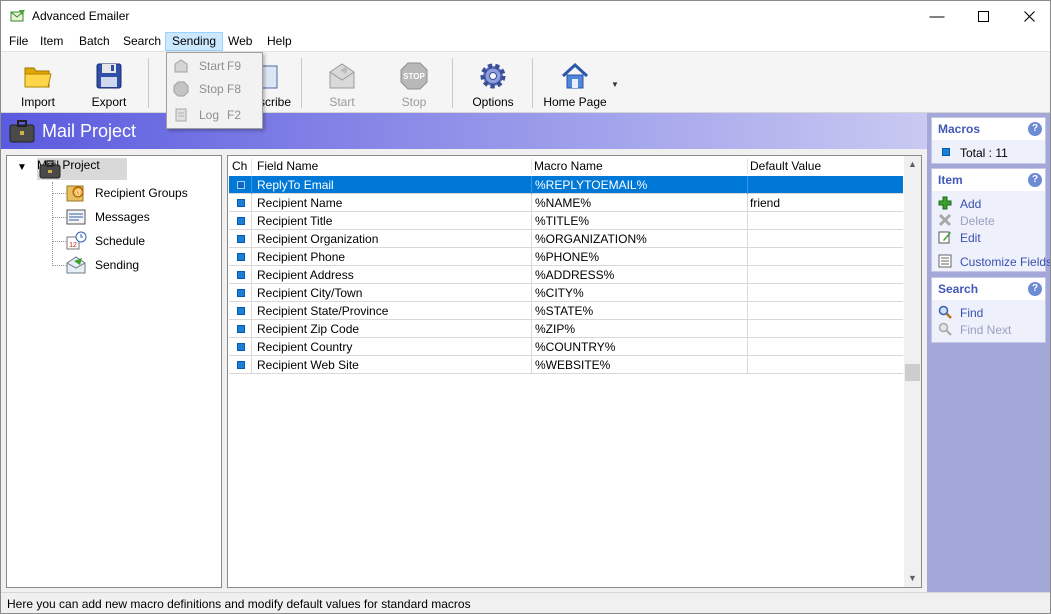 The image size is (1051, 614). What do you see at coordinates (392, 365) in the screenshot?
I see `cell-field-name: Recipient Web Site` at bounding box center [392, 365].